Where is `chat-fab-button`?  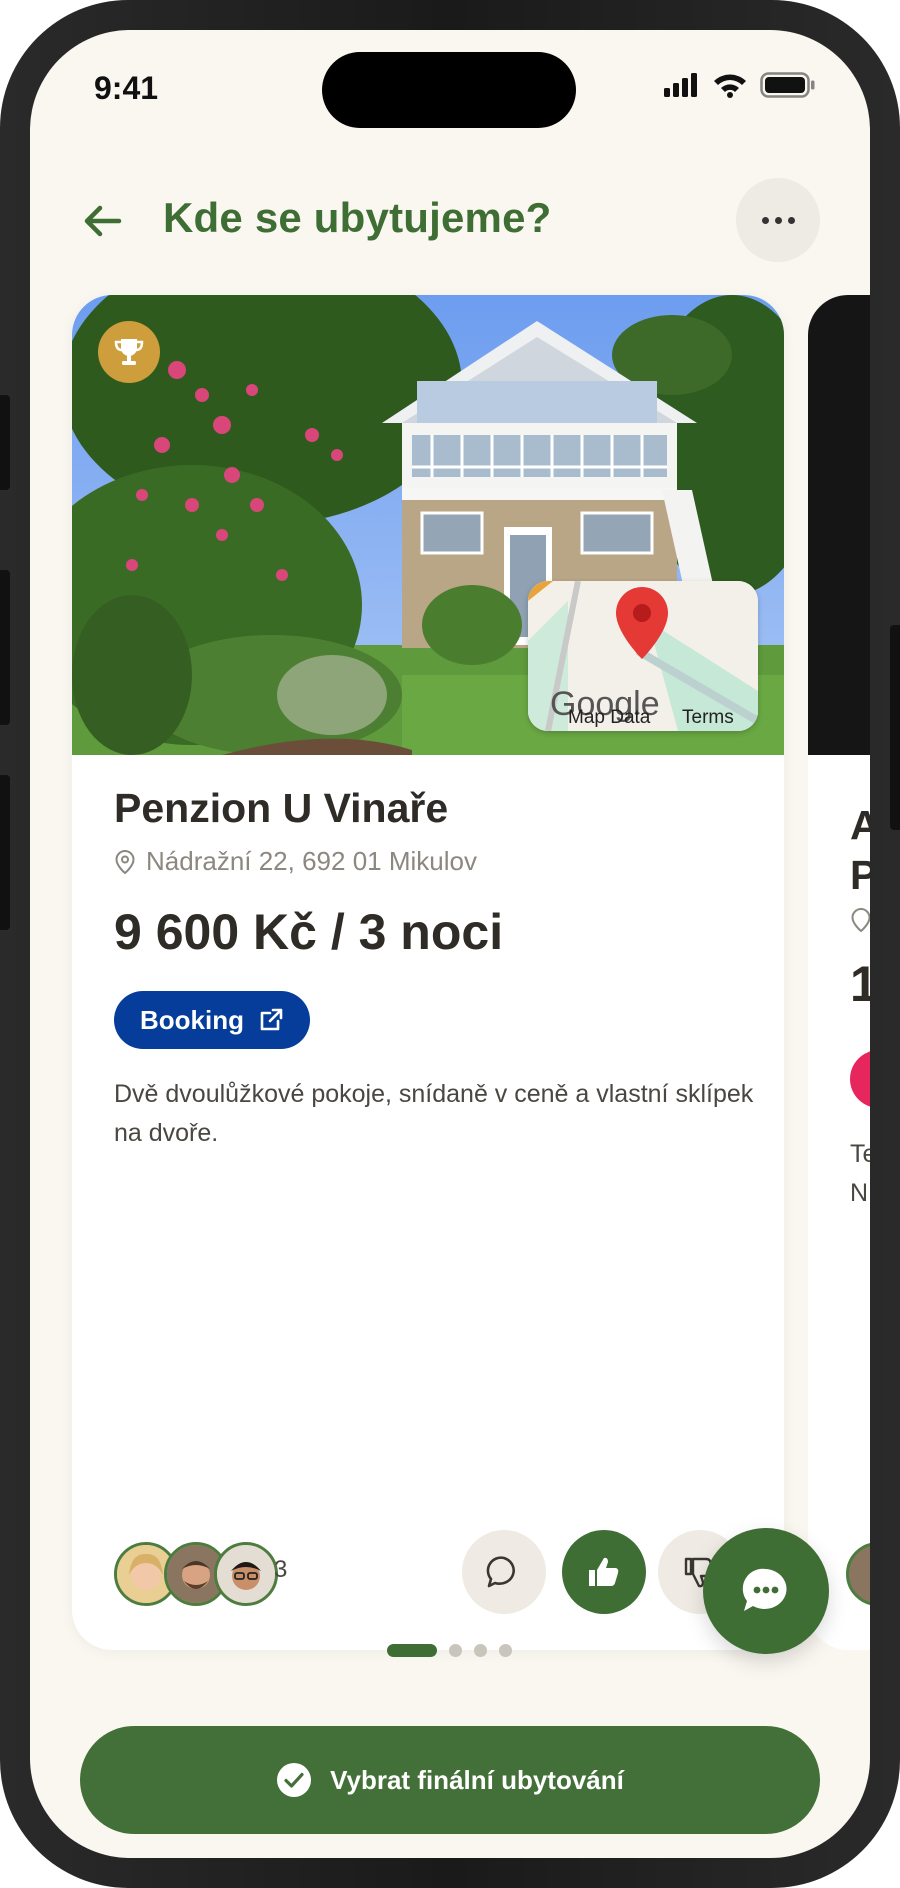
chat-fab-button is located at coordinates (766, 1591).